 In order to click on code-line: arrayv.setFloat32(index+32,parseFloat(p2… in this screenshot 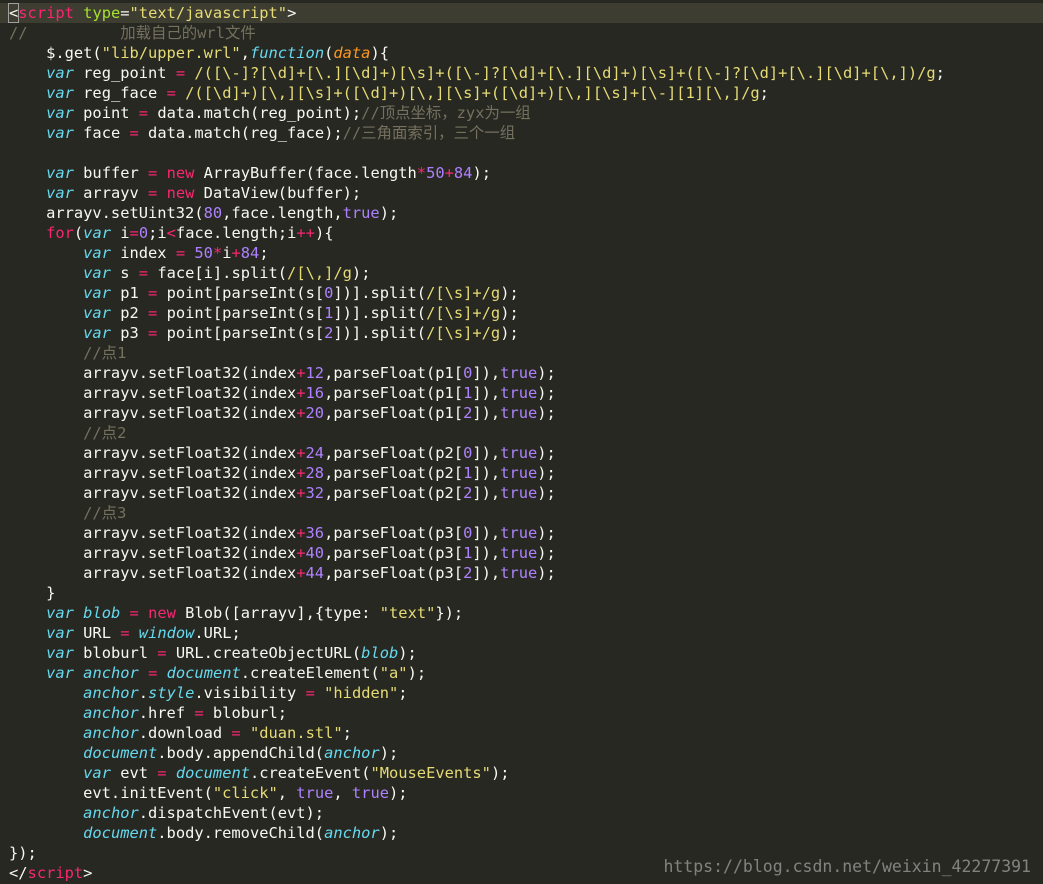, I will do `click(282, 493)`.